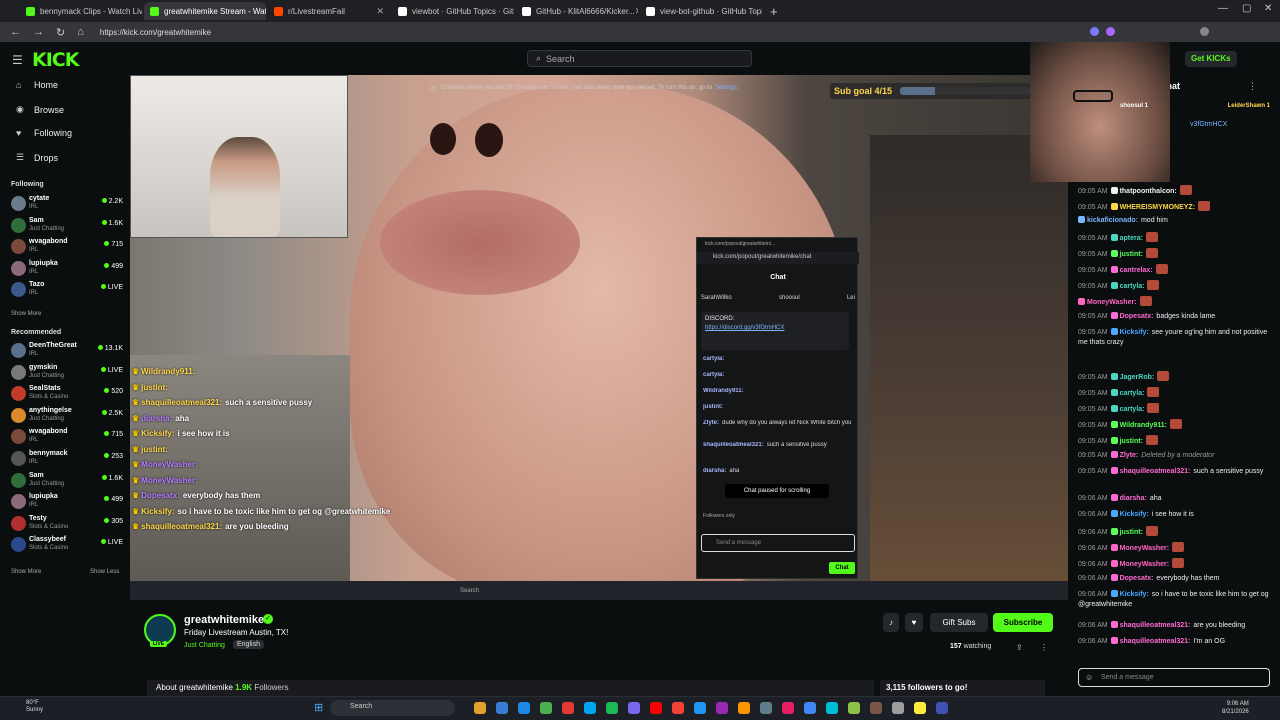  Describe the element at coordinates (204, 645) in the screenshot. I see `stream-category: Just Chatting` at that location.